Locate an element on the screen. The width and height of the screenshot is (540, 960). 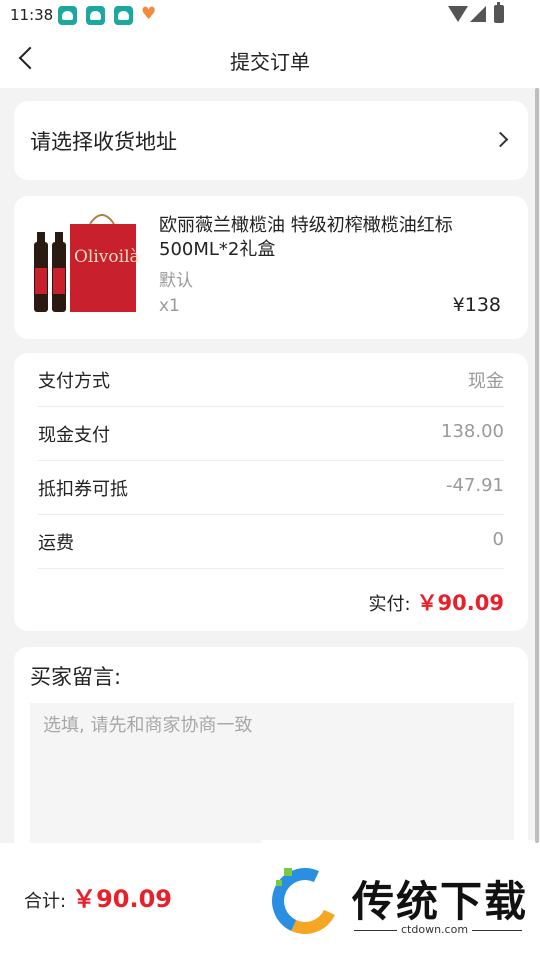
actual-payment-label: 实付: is located at coordinates (389, 604).